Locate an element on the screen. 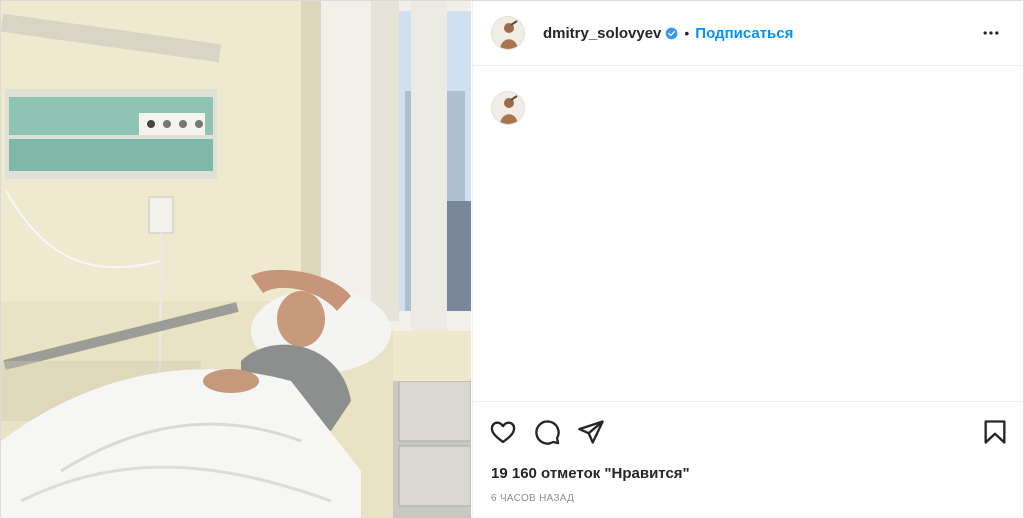  paper-plane-icon is located at coordinates (591, 432).